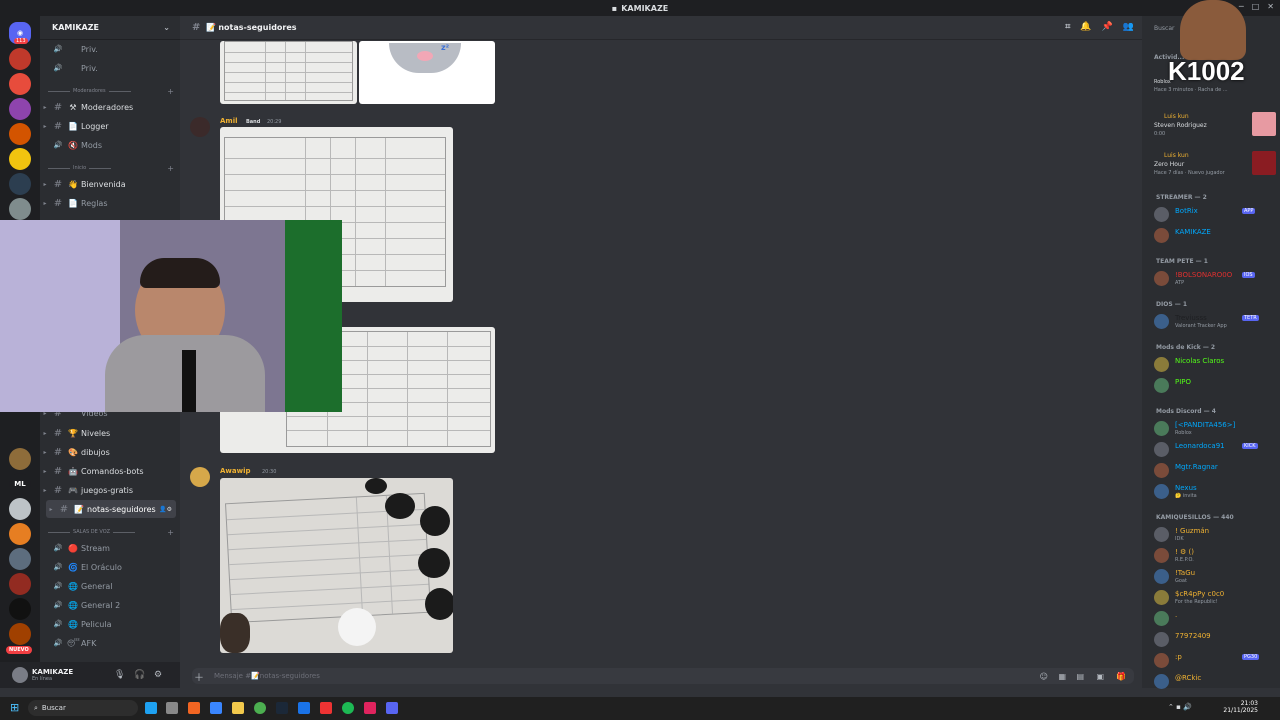 Image resolution: width=1280 pixels, height=720 pixels. What do you see at coordinates (110, 107) in the screenshot?
I see `text-channel: ▸ # ⚒ Moderadores` at bounding box center [110, 107].